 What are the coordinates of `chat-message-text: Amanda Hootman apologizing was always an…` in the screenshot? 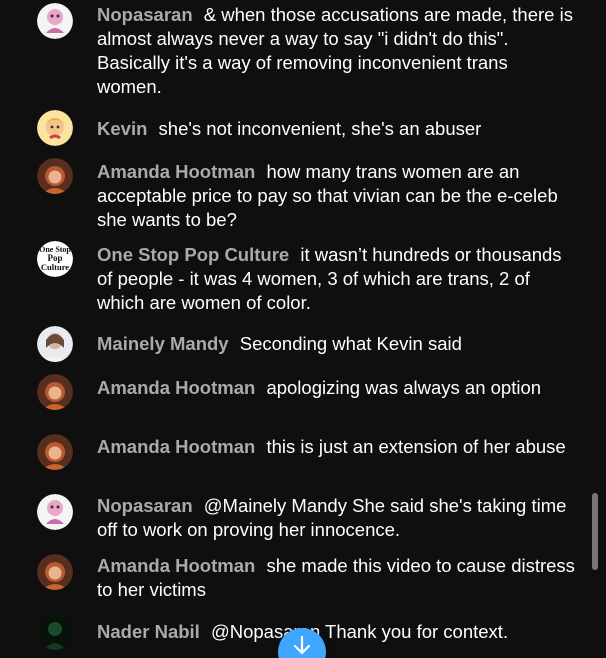 It's located at (337, 388).